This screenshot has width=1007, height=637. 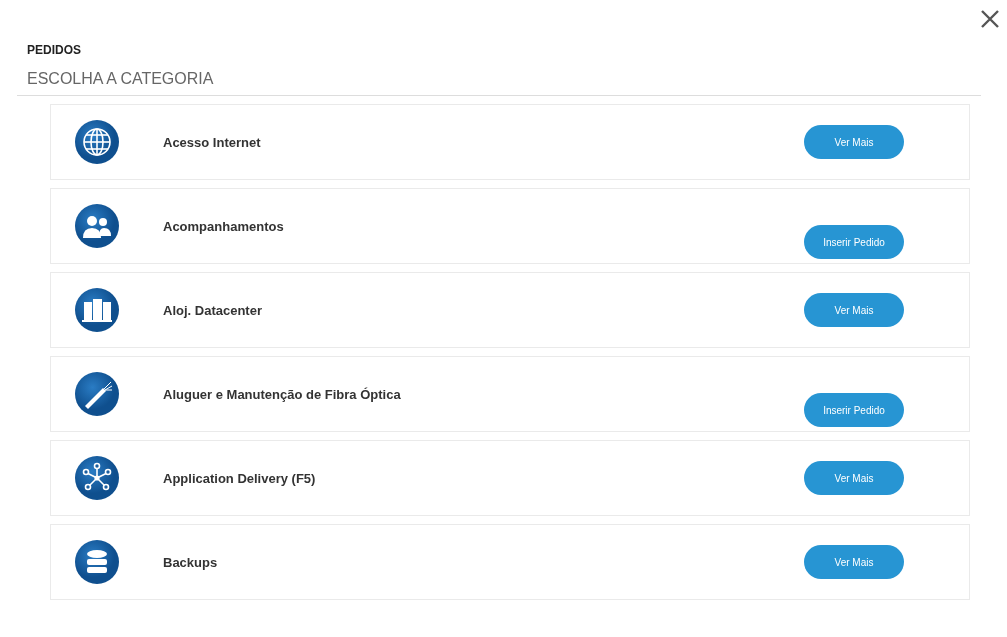 I want to click on server-rack-icon, so click(x=97, y=310).